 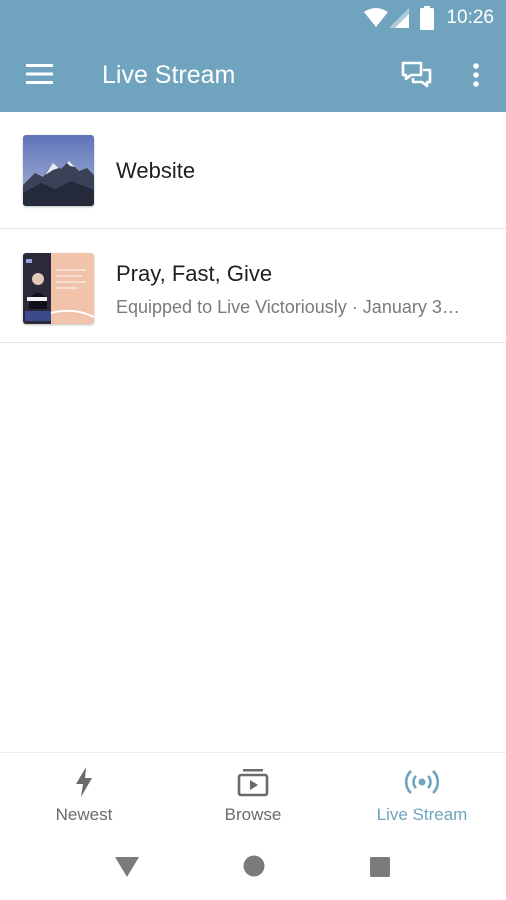 I want to click on more-options-button, so click(x=476, y=75).